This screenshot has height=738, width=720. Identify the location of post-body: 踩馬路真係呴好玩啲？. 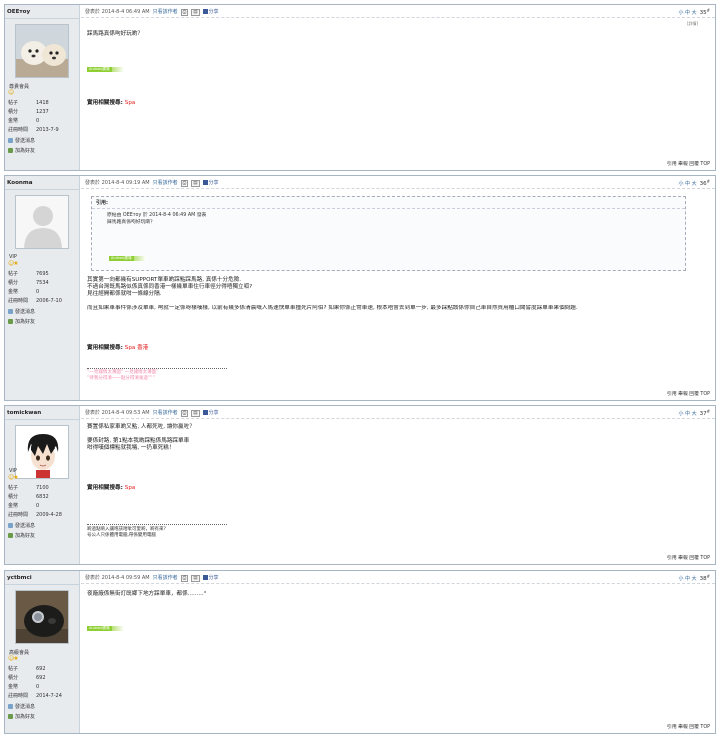
(115, 34).